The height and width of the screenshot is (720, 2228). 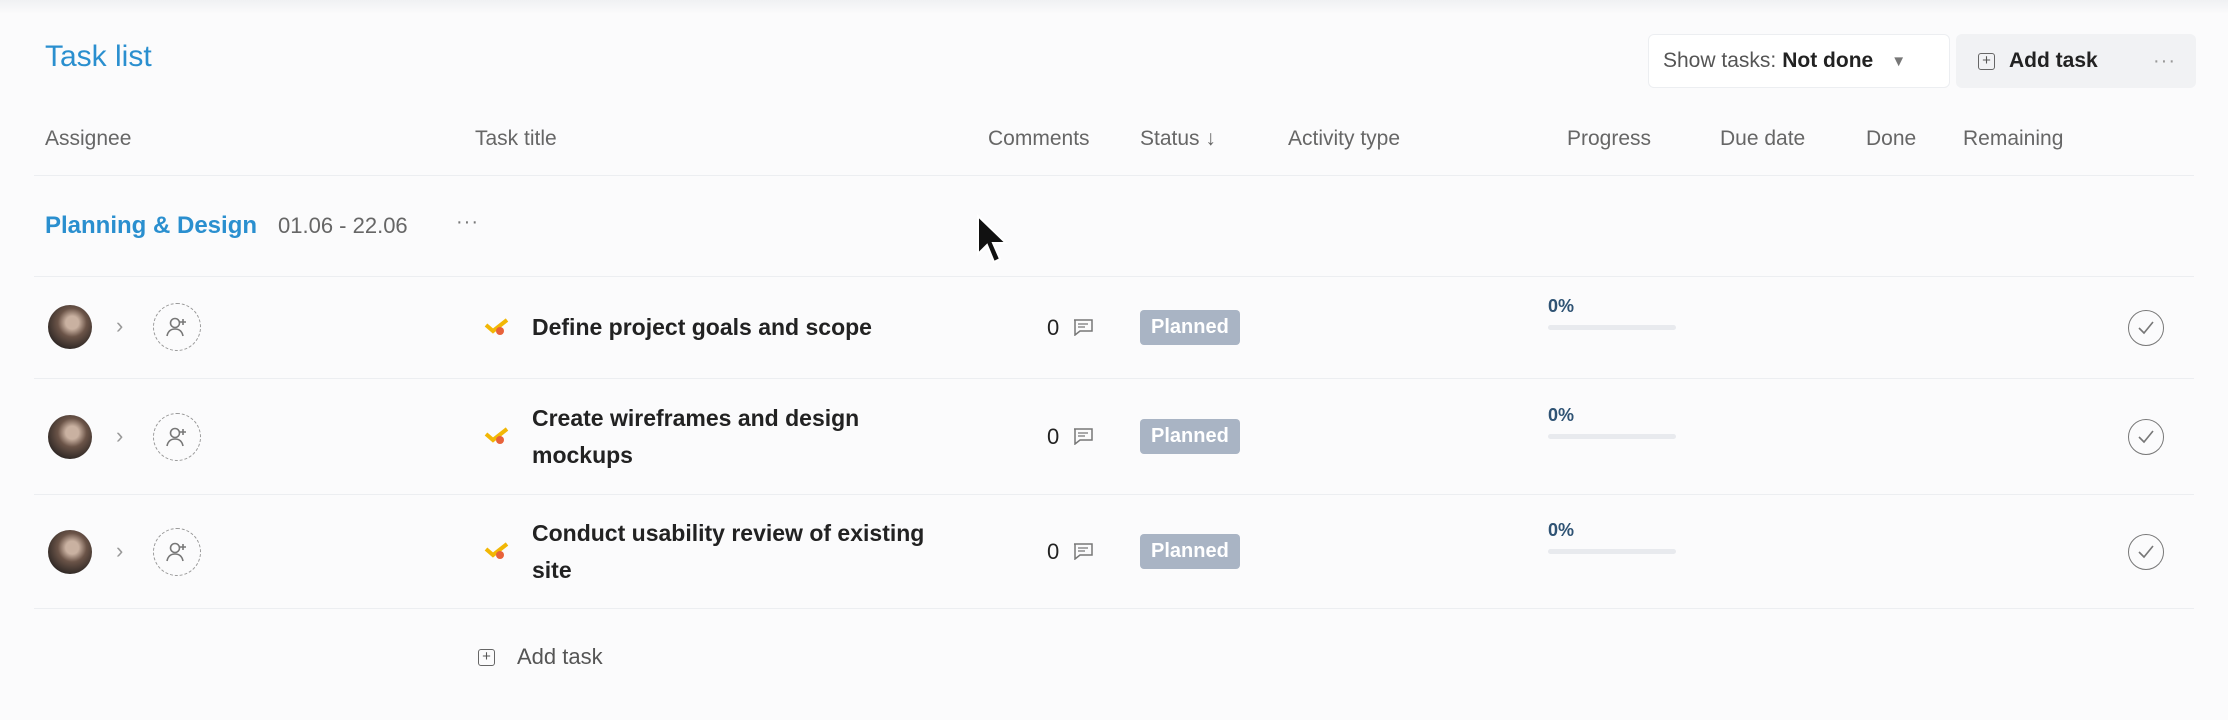 What do you see at coordinates (1178, 139) in the screenshot?
I see `column-header-status: Status ↓` at bounding box center [1178, 139].